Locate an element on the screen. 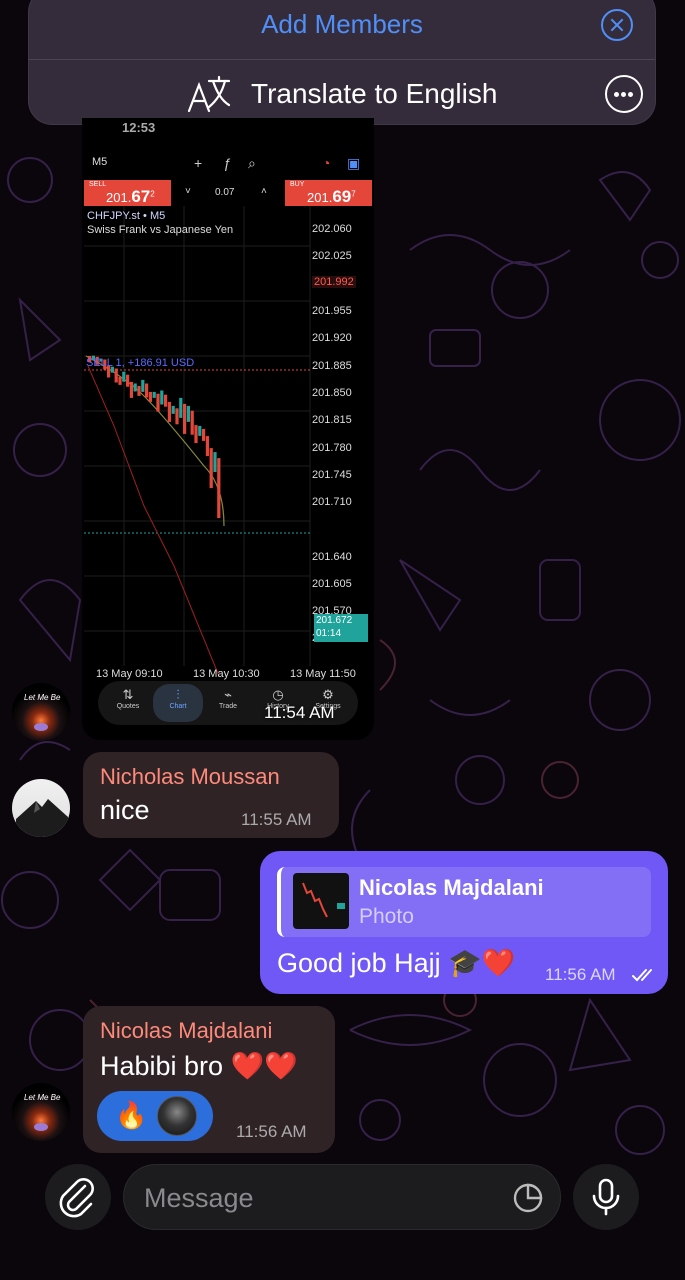 This screenshot has width=685, height=1280. lot-size: ˅ 0.07 ˄ is located at coordinates (226, 192).